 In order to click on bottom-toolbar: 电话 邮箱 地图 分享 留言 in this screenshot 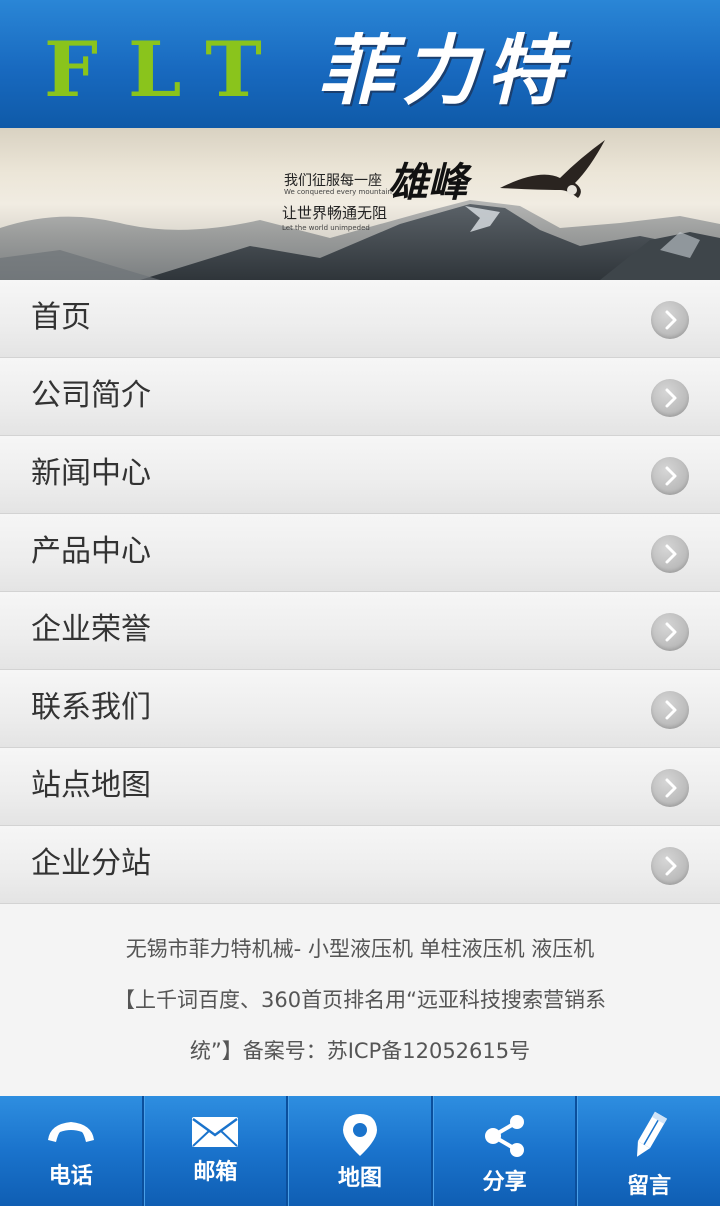, I will do `click(360, 1151)`.